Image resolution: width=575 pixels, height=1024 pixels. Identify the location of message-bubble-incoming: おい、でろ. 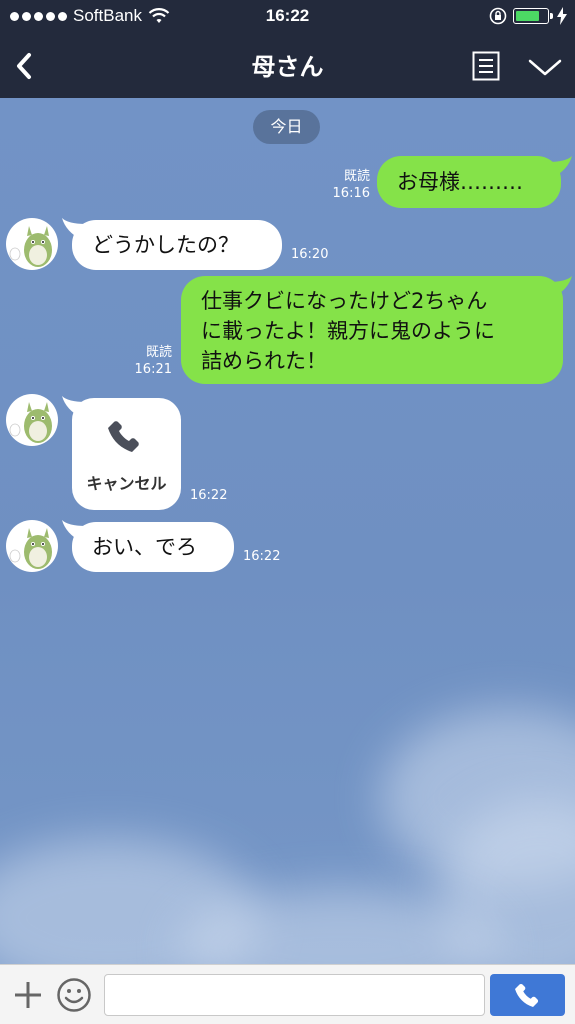
(153, 547).